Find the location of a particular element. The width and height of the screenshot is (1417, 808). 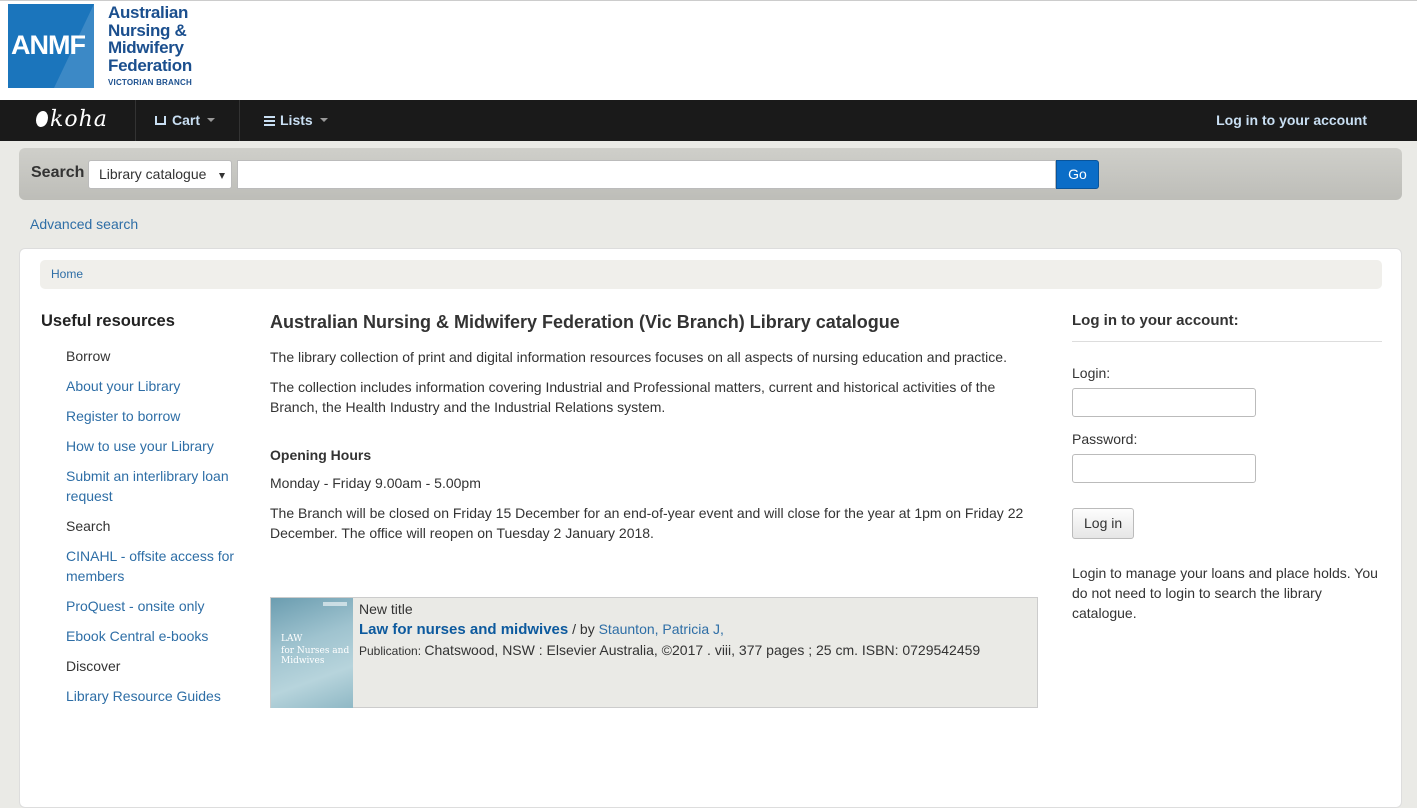

search-bar: Search Library catalogue Go is located at coordinates (710, 174).